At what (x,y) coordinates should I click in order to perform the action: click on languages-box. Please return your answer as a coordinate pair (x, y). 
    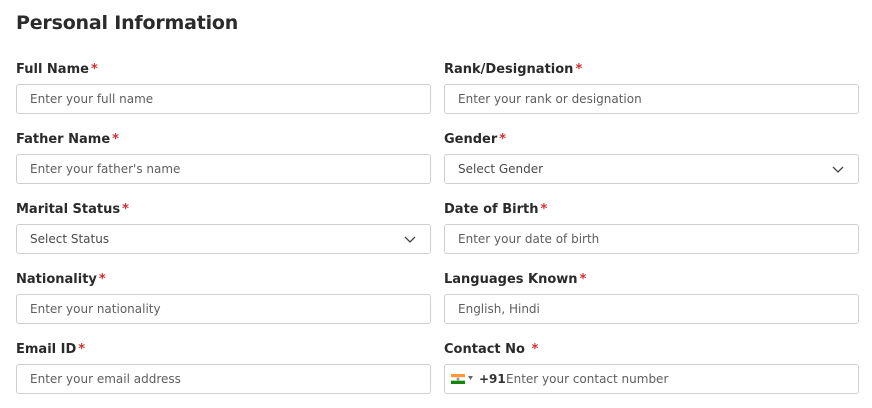
    Looking at the image, I should click on (651, 309).